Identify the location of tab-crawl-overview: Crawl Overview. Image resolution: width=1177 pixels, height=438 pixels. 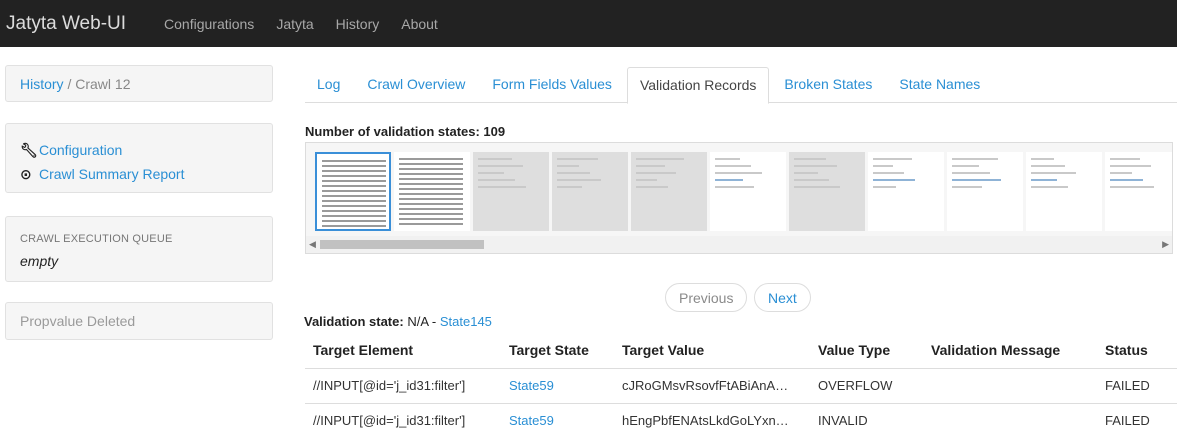
(416, 85).